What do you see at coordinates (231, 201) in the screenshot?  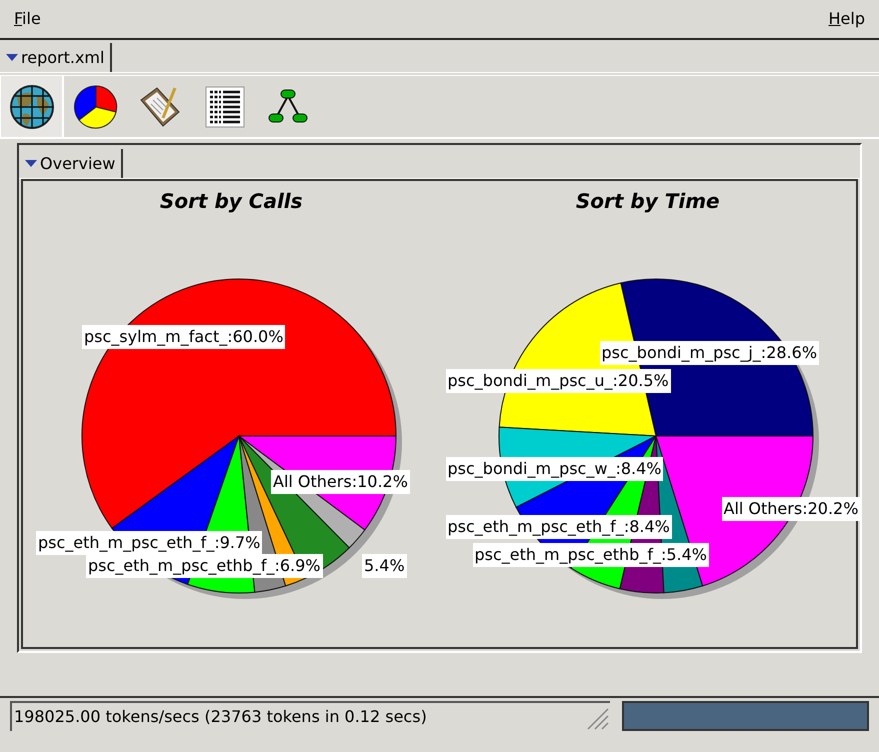 I see `chart-title: Sort by Calls` at bounding box center [231, 201].